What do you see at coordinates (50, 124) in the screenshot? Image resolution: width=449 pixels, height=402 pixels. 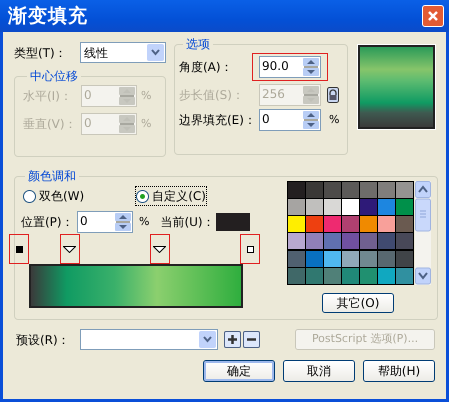 I see `field-label: 垂直(V)：` at bounding box center [50, 124].